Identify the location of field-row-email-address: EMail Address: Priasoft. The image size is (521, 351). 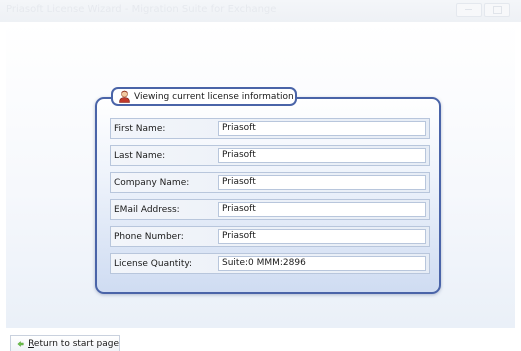
(270, 209).